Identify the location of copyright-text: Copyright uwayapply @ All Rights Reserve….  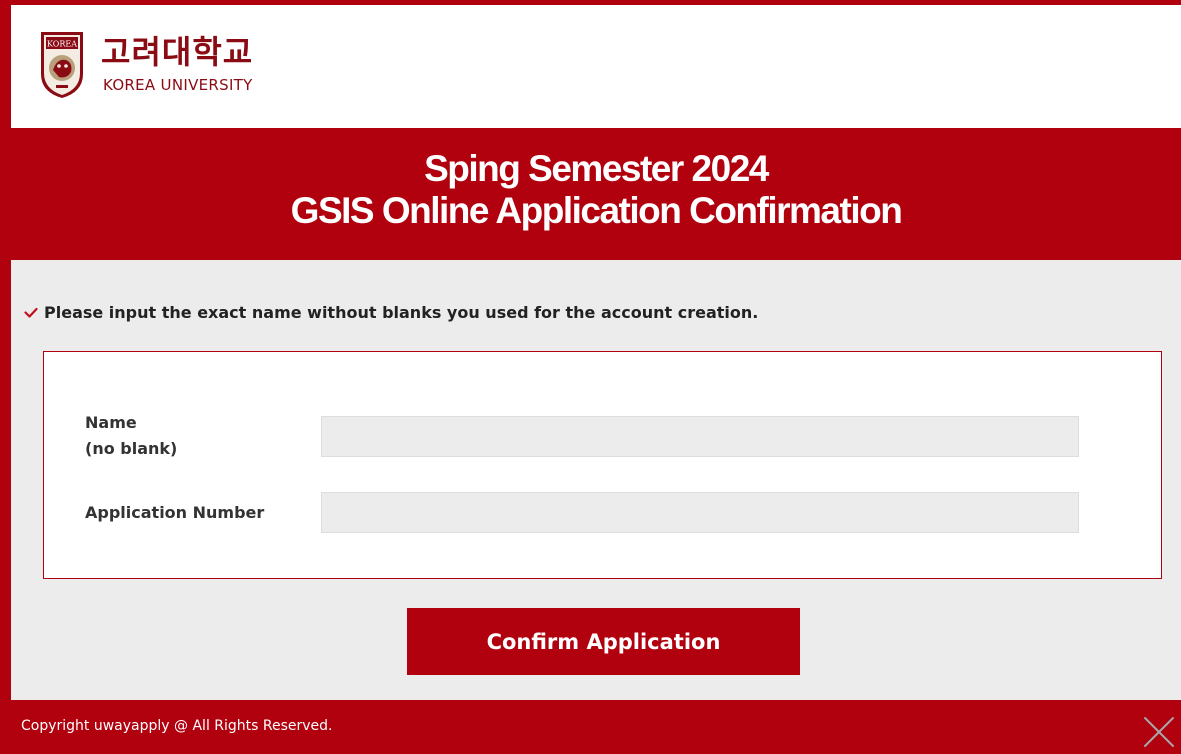
(177, 726).